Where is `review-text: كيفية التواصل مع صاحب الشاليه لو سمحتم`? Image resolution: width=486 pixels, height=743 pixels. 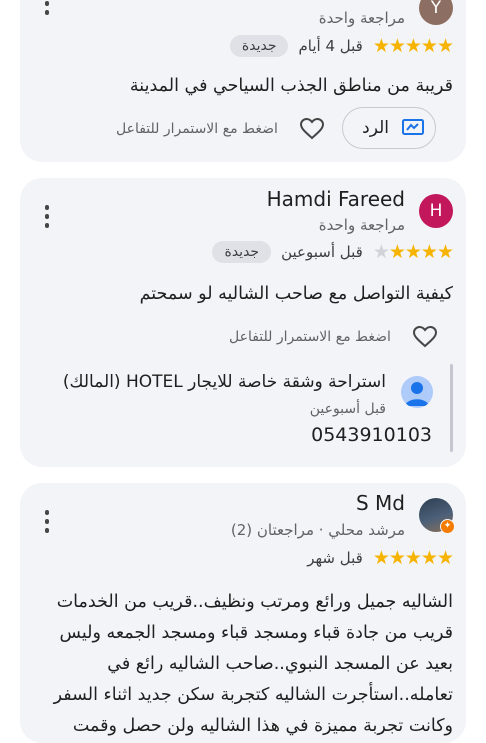
review-text: كيفية التواصل مع صاحب الشاليه لو سمحتم is located at coordinates (296, 294).